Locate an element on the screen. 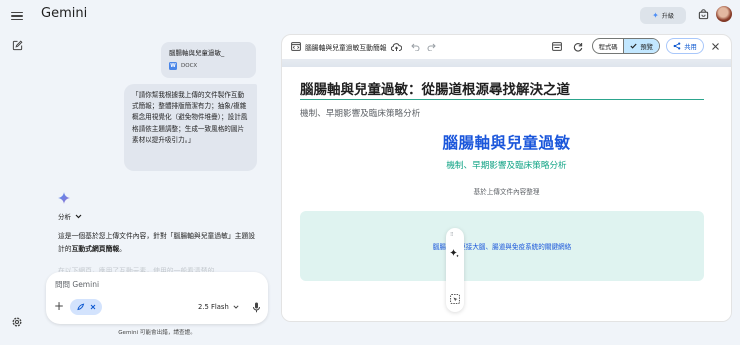 The width and height of the screenshot is (740, 345). page-heading: 腦腸軸與兒童過敏：從腸道根源尋找解決之道 is located at coordinates (435, 90).